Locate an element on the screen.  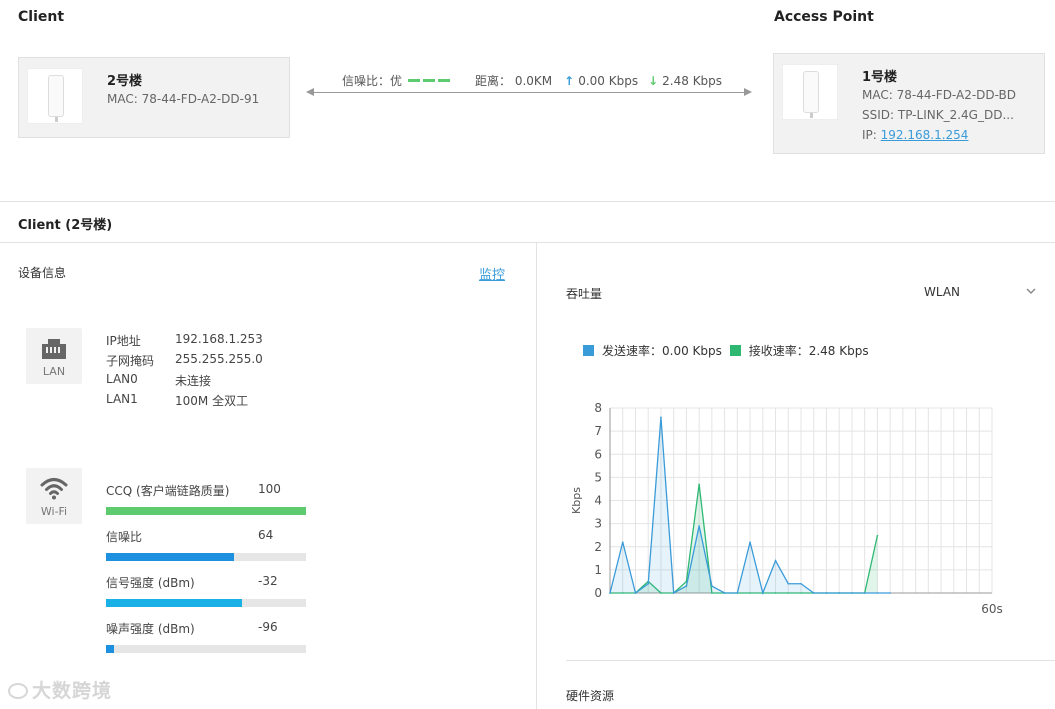
legend-recv-swatch is located at coordinates (735, 350).